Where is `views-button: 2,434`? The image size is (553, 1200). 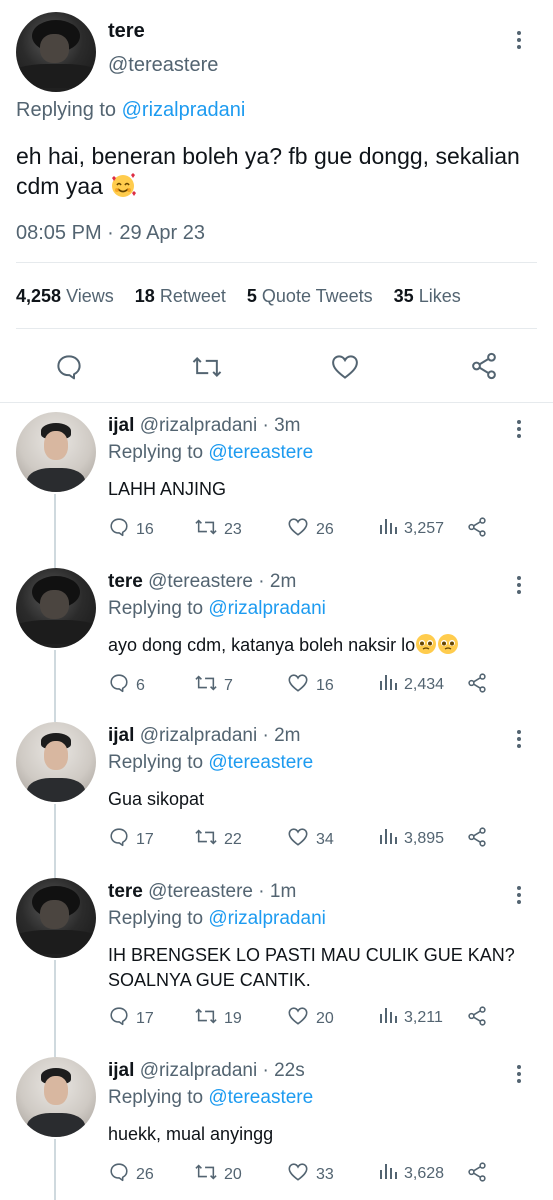 views-button: 2,434 is located at coordinates (411, 684).